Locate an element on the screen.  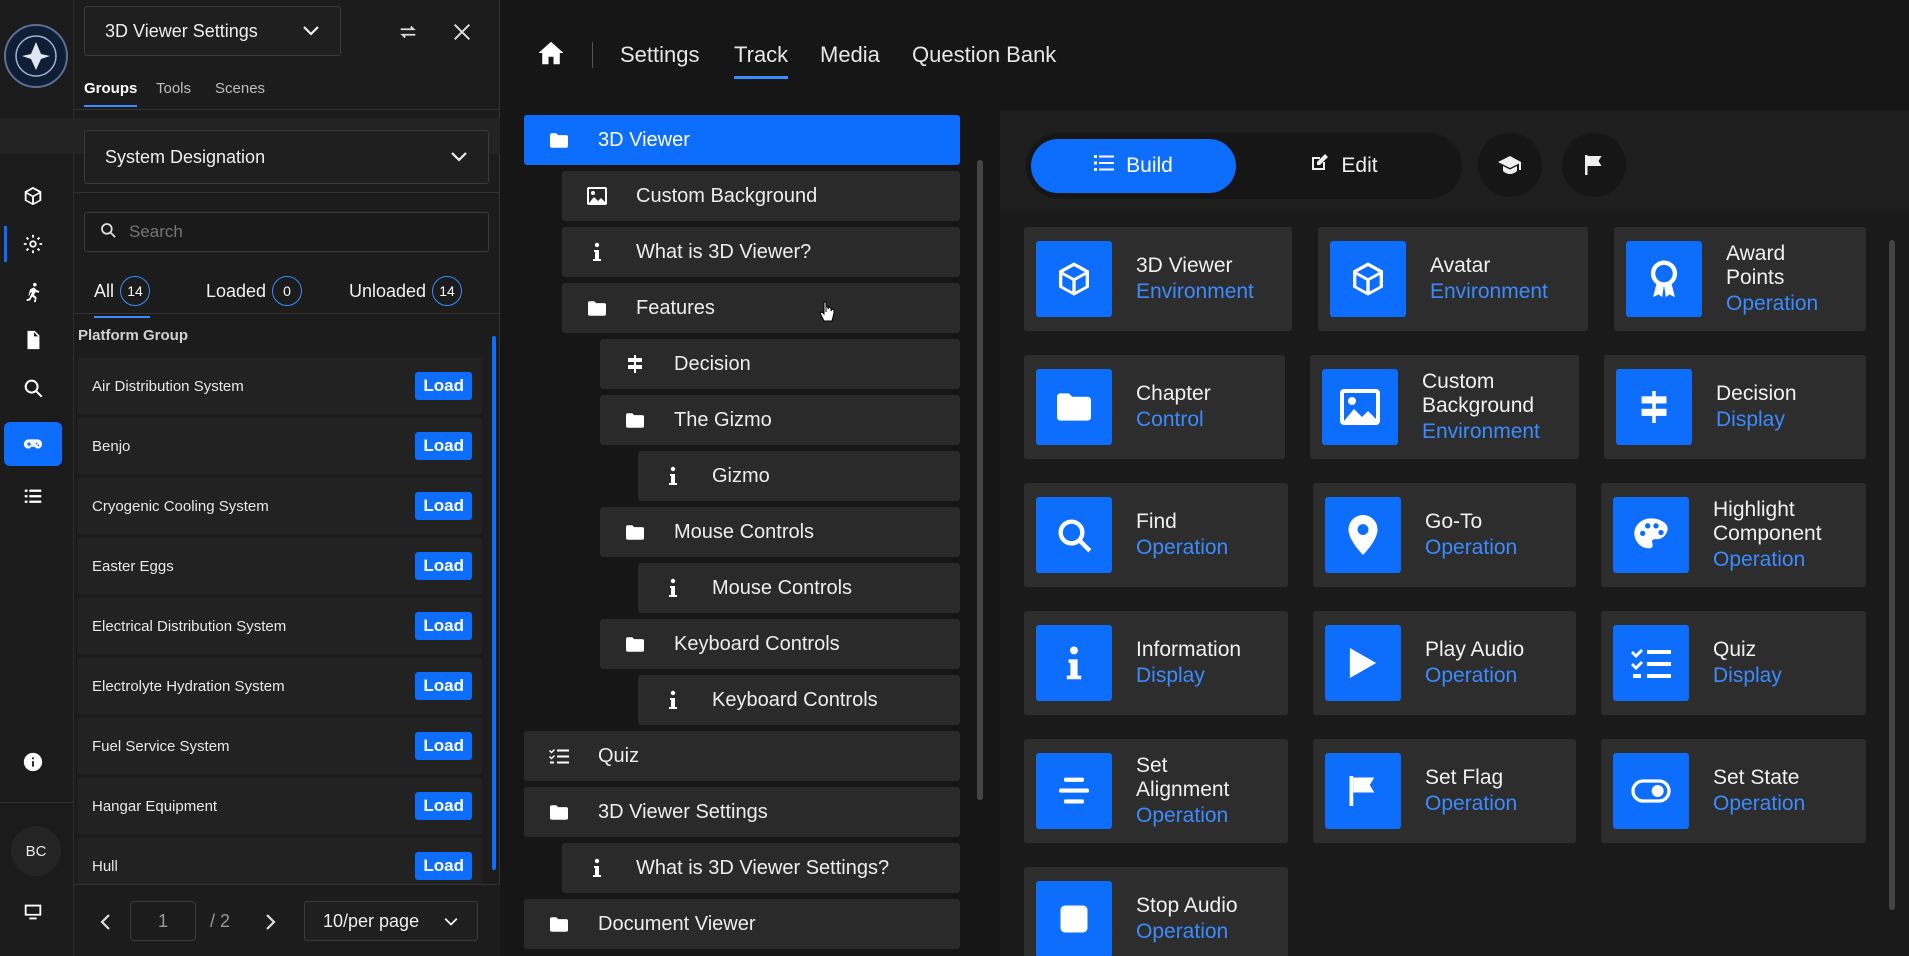
tree-node: Document Viewer is located at coordinates (742, 924).